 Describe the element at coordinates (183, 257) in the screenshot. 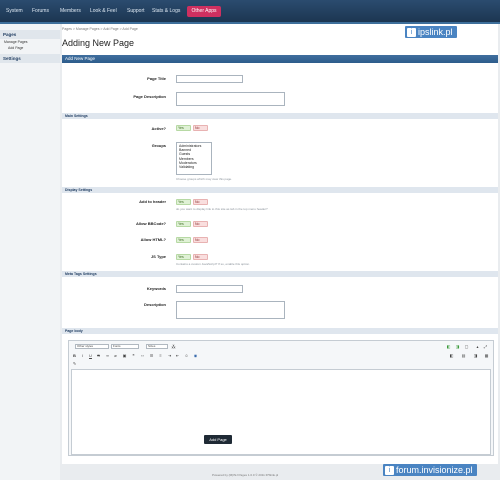

I see `js-type-yes-button: Yes` at that location.